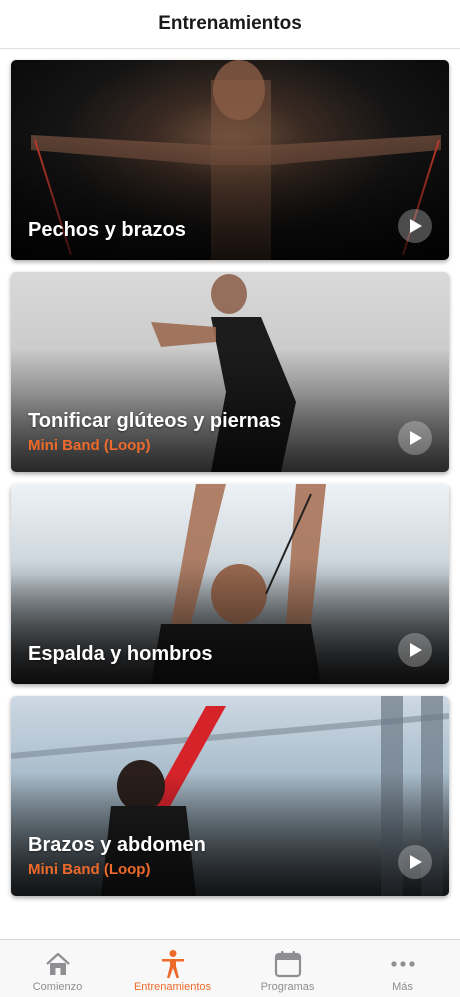  Describe the element at coordinates (172, 964) in the screenshot. I see `person-icon` at that location.